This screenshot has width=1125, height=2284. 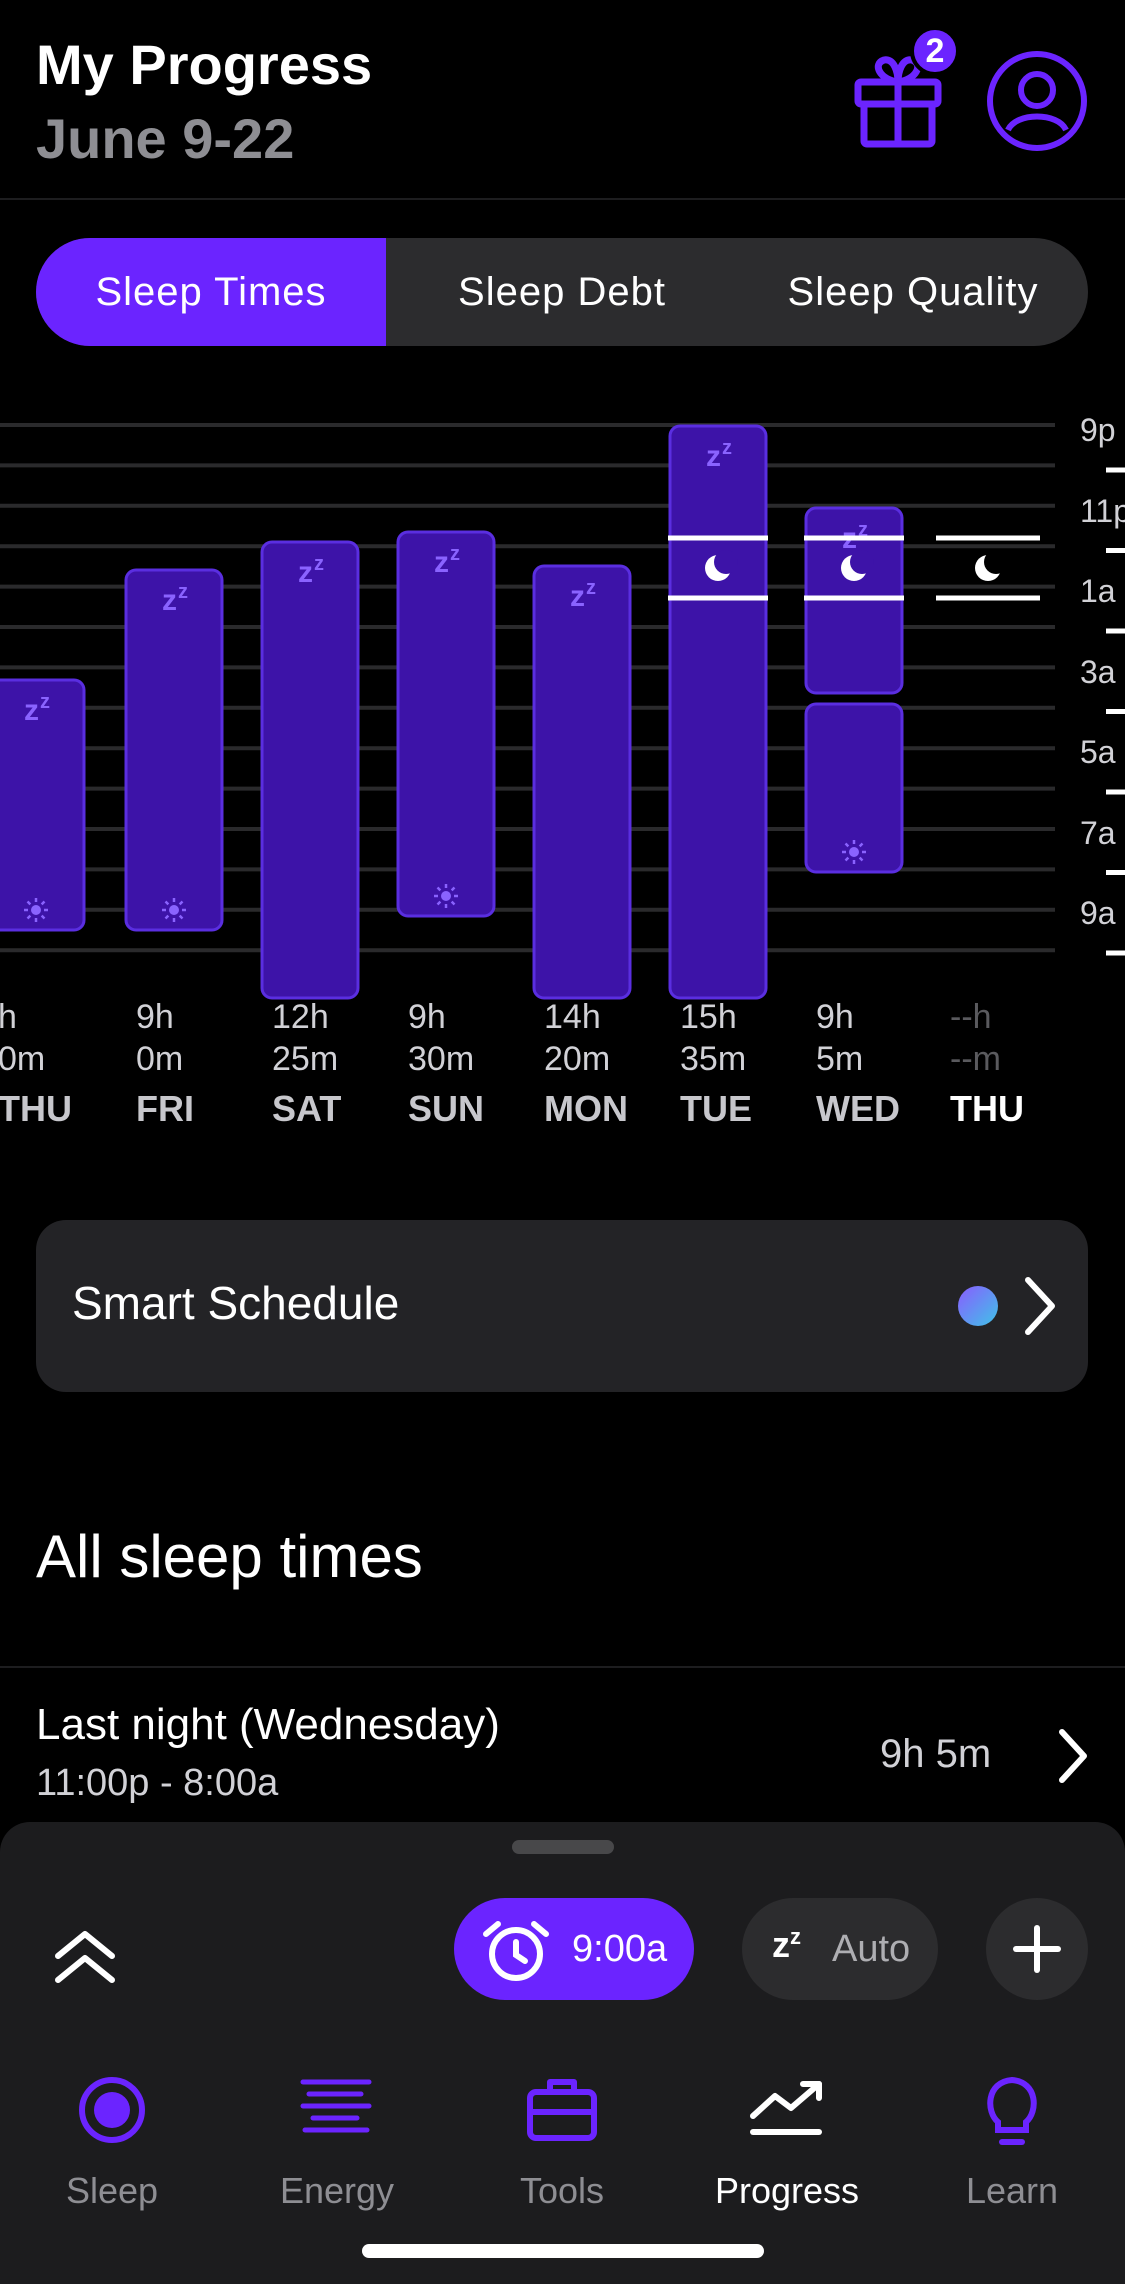 What do you see at coordinates (562, 2110) in the screenshot?
I see `toolbox-icon` at bounding box center [562, 2110].